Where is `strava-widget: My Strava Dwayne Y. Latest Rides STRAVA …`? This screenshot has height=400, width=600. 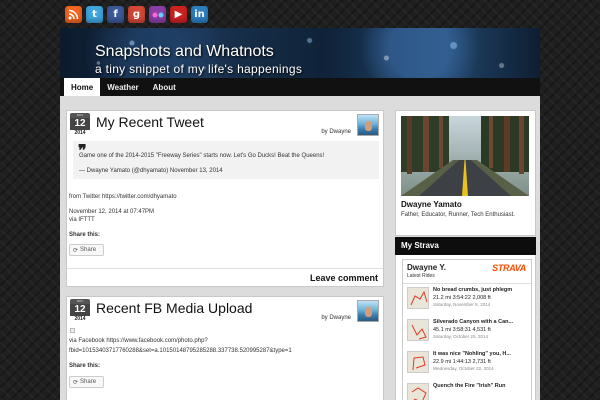 strava-widget: My Strava Dwayne Y. Latest Rides STRAVA … is located at coordinates (465, 318).